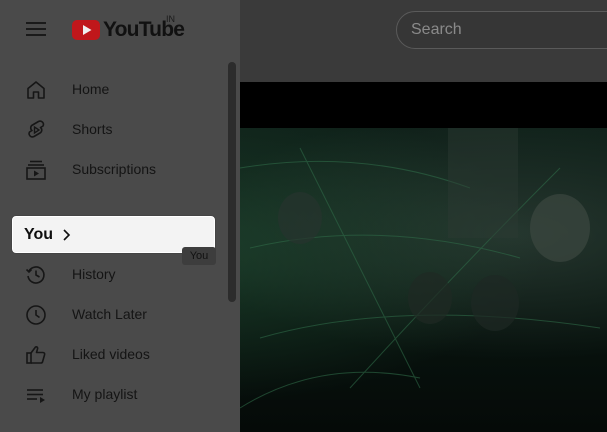 This screenshot has width=607, height=432. Describe the element at coordinates (39, 234) in the screenshot. I see `sidebar-item-label: You` at that location.